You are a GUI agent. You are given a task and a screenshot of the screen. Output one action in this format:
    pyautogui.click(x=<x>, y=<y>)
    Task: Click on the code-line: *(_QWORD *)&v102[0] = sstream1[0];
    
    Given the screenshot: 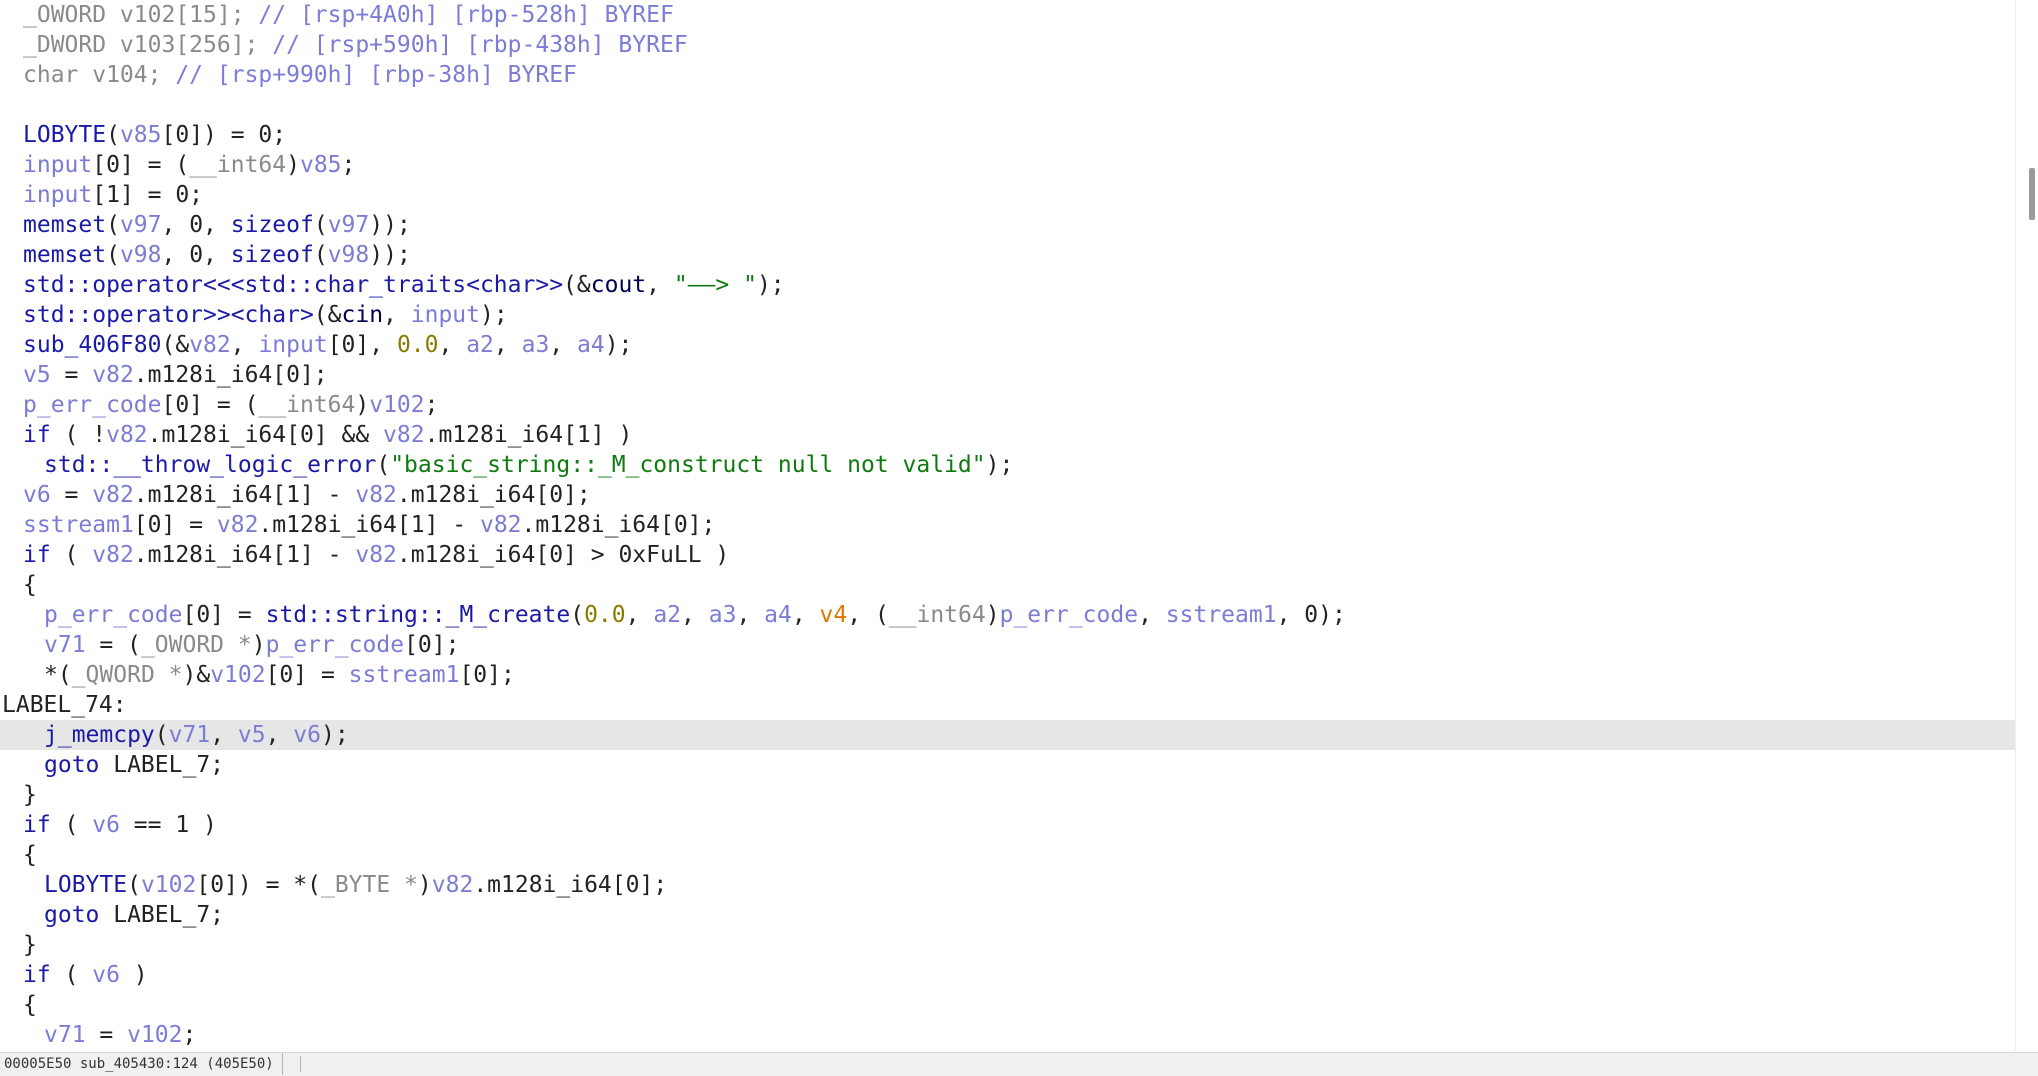 What is the action you would take?
    pyautogui.click(x=1008, y=675)
    